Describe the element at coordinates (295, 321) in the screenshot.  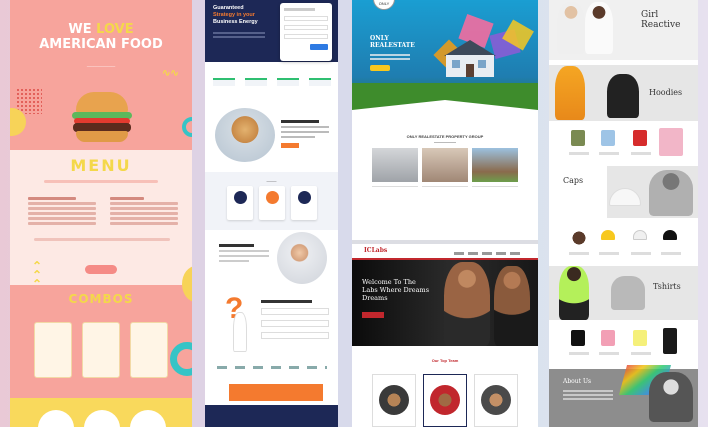
I see `faq-block` at that location.